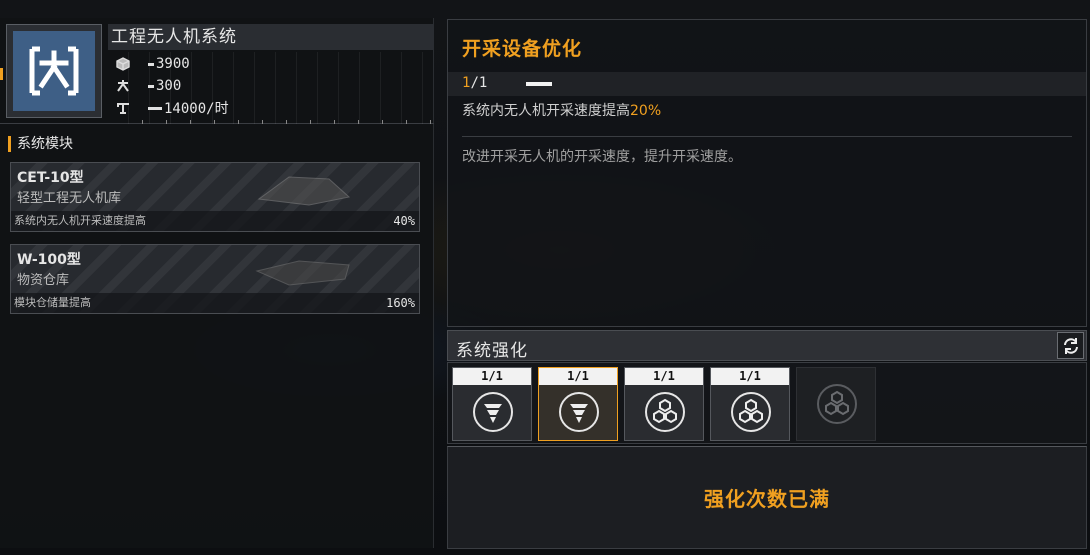  I want to click on enhance-max-status: 强化次数已满, so click(767, 499).